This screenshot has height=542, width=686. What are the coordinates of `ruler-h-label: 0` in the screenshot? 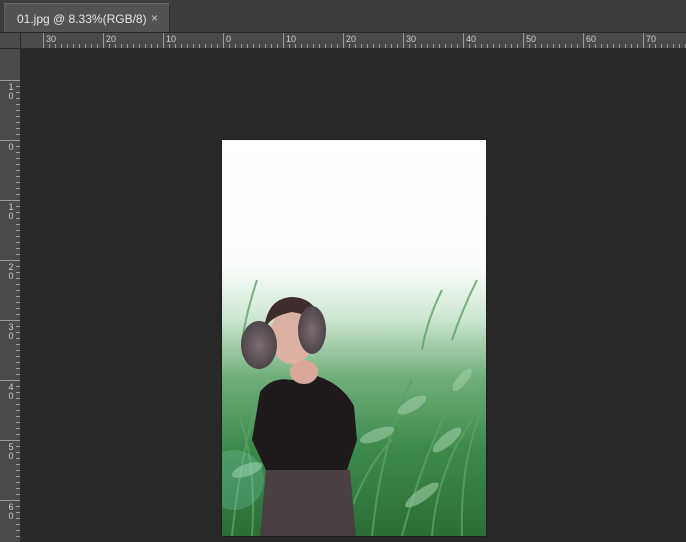 It's located at (229, 39).